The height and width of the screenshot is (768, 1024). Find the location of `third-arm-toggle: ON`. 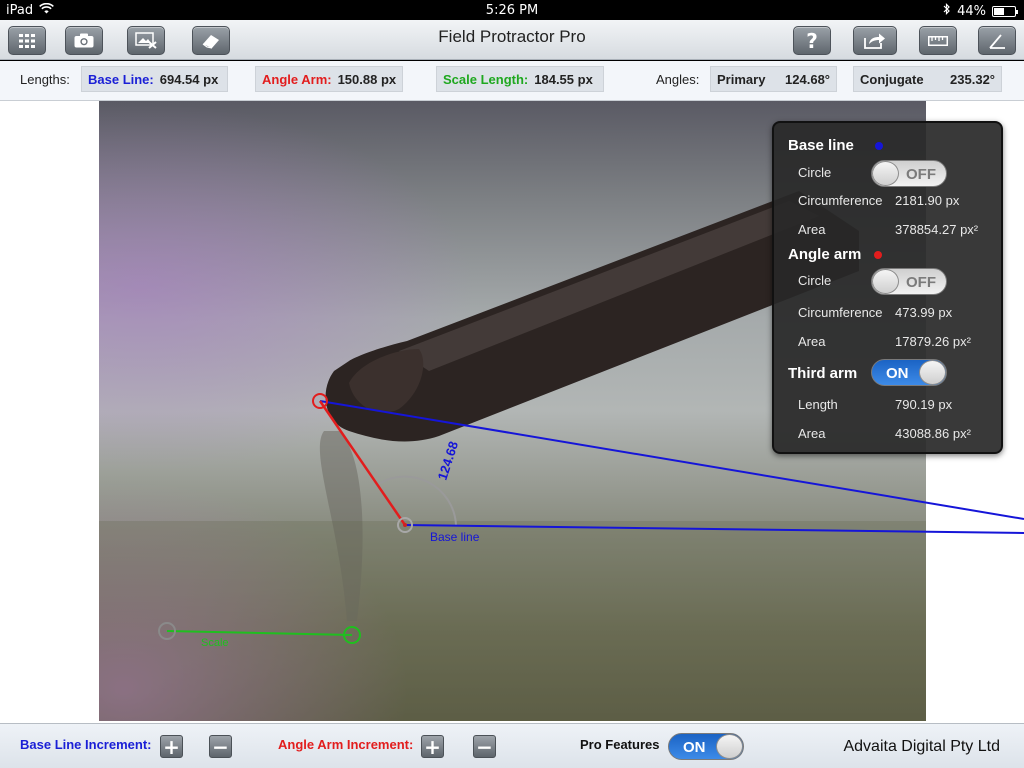

third-arm-toggle: ON is located at coordinates (909, 372).